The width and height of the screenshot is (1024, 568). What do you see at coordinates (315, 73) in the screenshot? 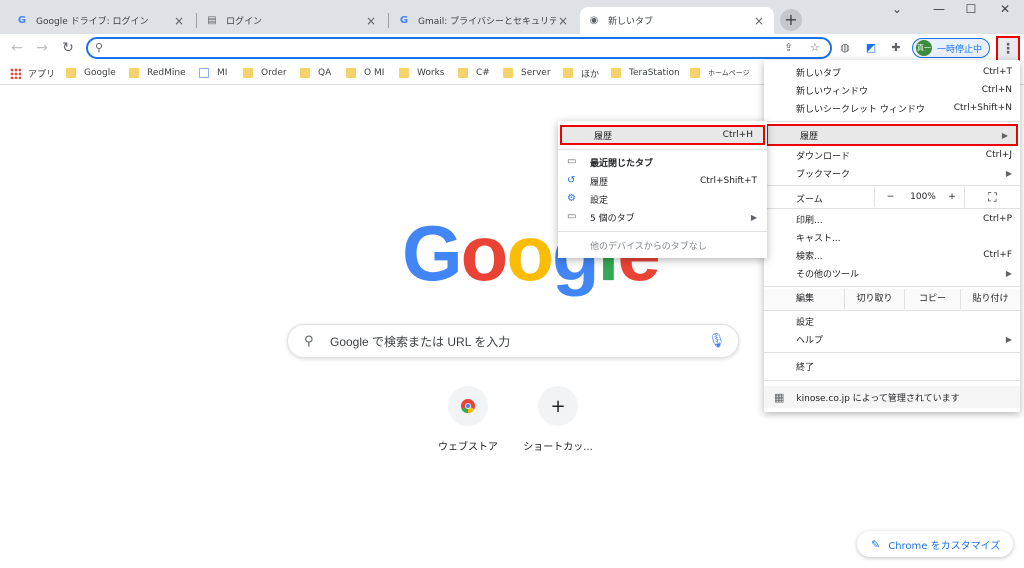
I see `bookmark-qa: QA` at bounding box center [315, 73].